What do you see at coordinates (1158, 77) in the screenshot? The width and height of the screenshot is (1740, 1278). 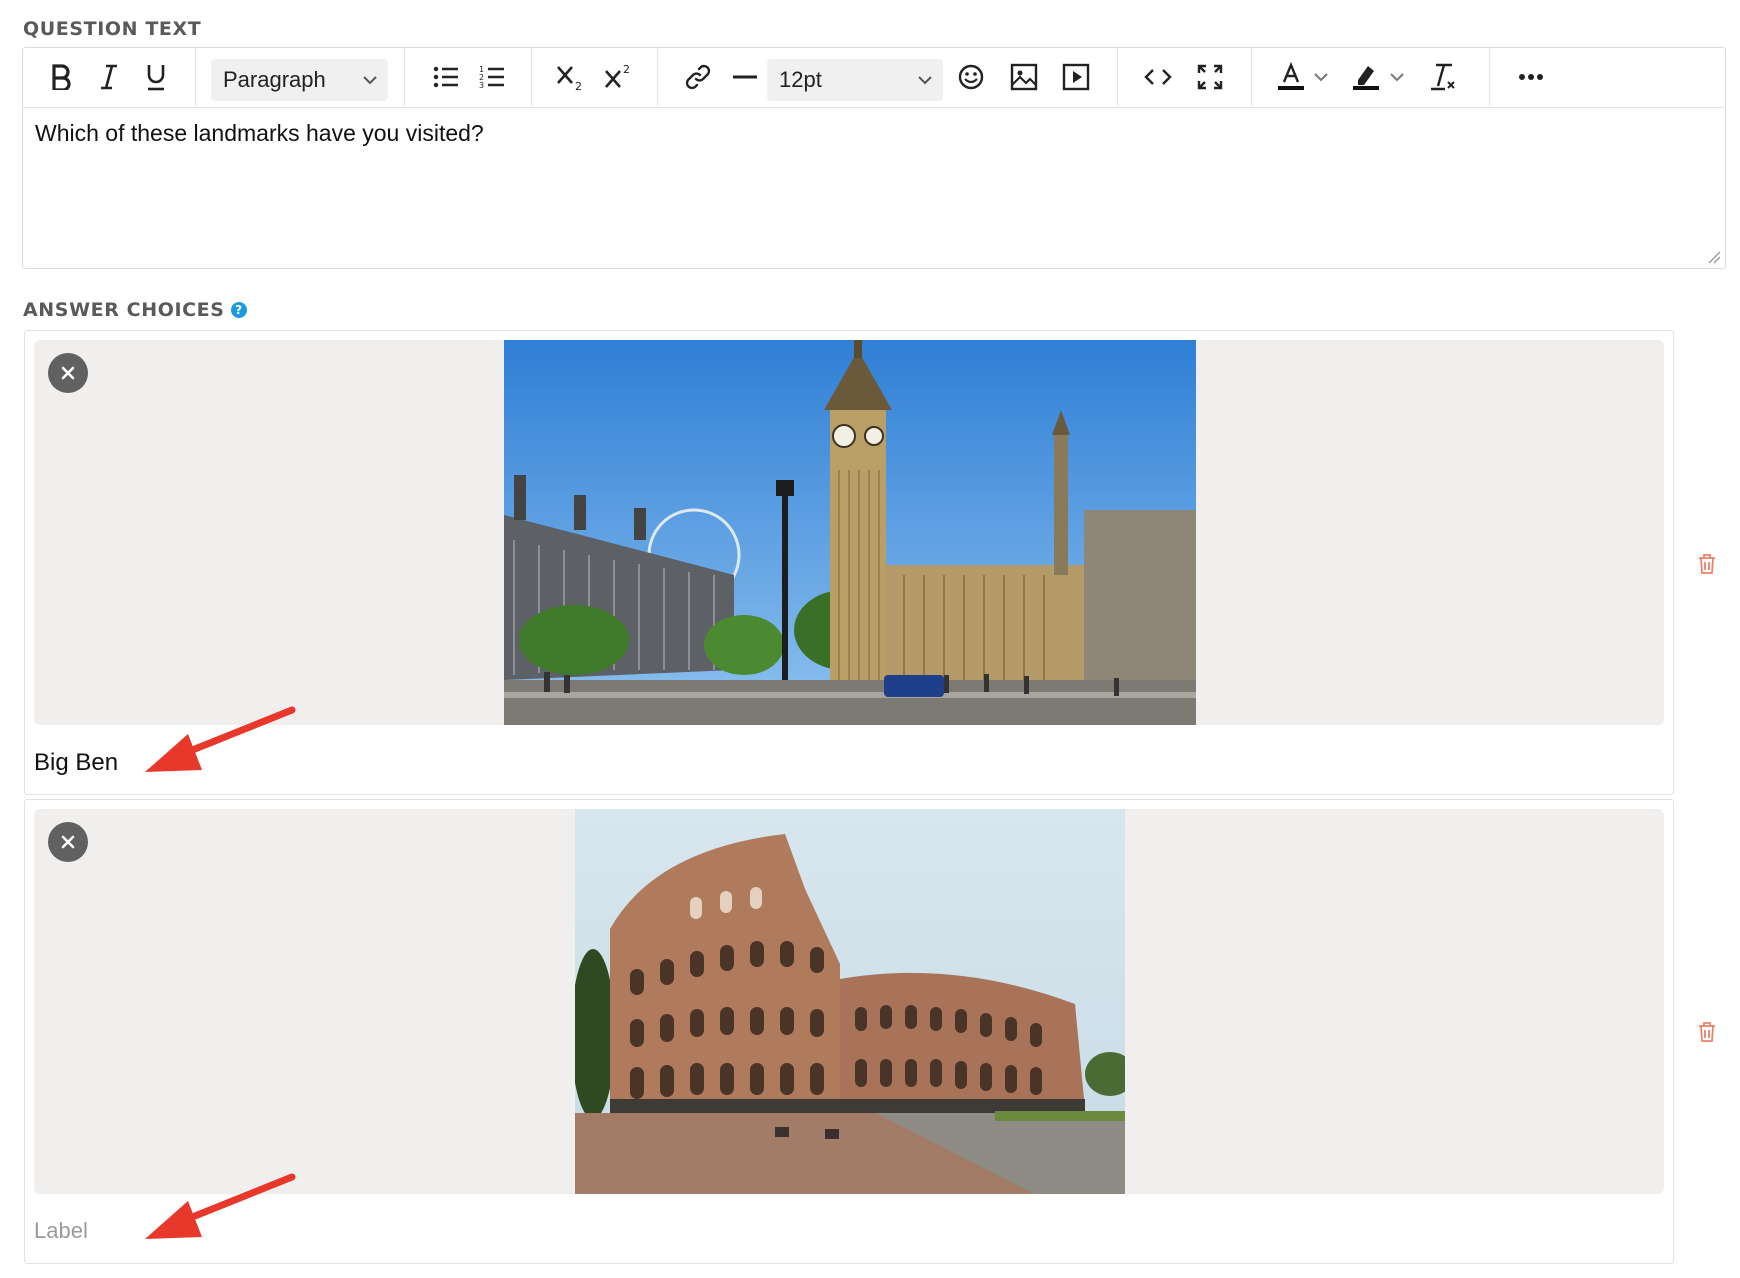 I see `code-icon` at bounding box center [1158, 77].